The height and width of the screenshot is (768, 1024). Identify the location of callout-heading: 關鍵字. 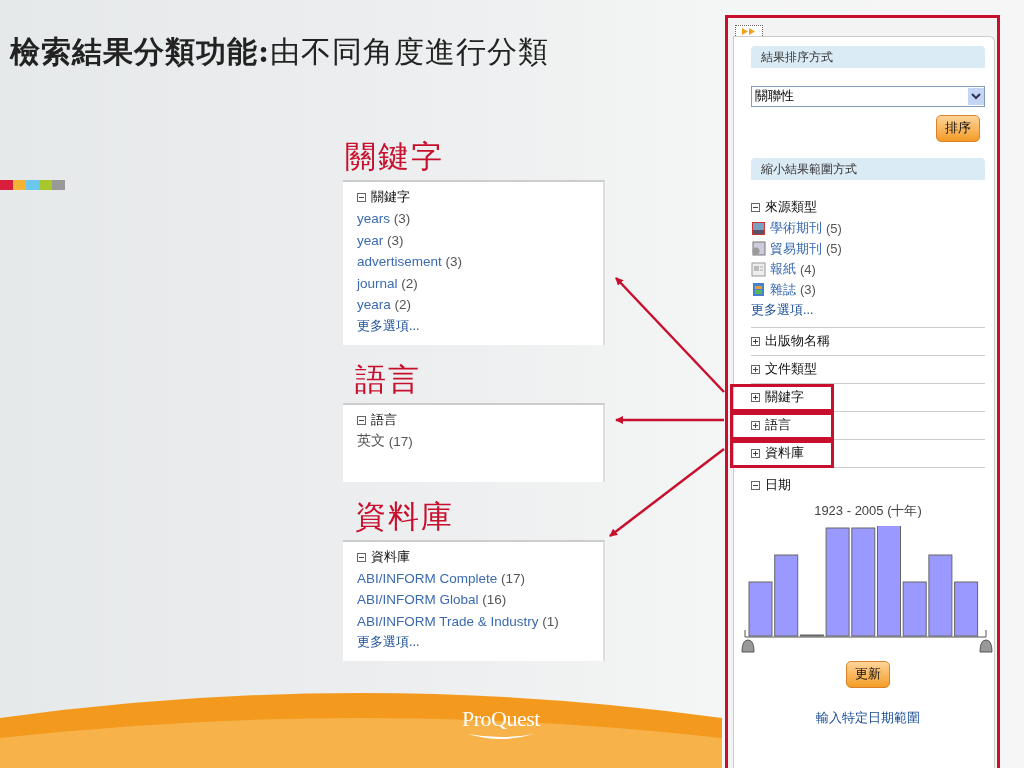
(394, 156).